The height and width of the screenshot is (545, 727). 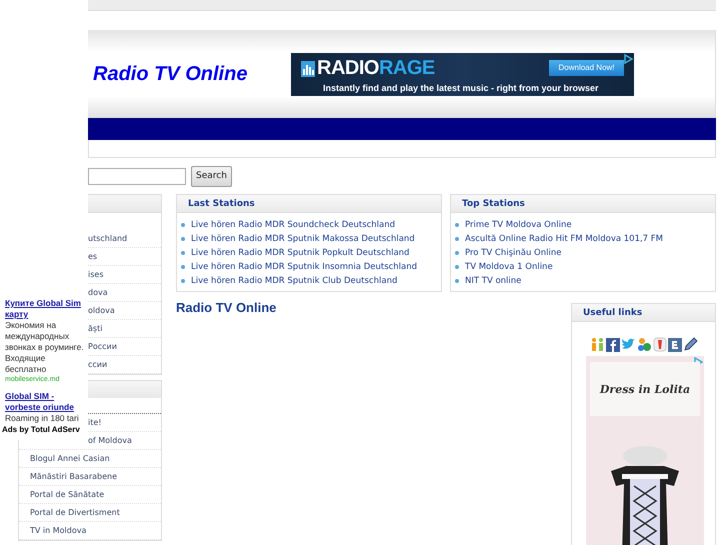 What do you see at coordinates (211, 176) in the screenshot?
I see `search-button: Search` at bounding box center [211, 176].